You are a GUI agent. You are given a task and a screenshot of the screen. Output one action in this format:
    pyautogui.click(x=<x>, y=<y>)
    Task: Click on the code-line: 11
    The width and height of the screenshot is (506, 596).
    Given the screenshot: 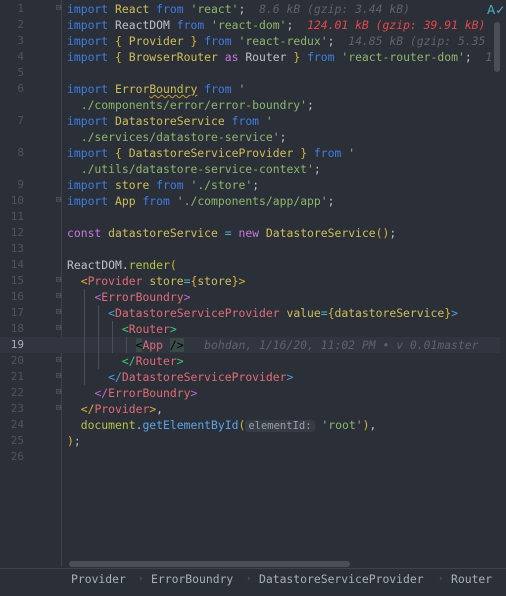 What is the action you would take?
    pyautogui.click(x=250, y=217)
    